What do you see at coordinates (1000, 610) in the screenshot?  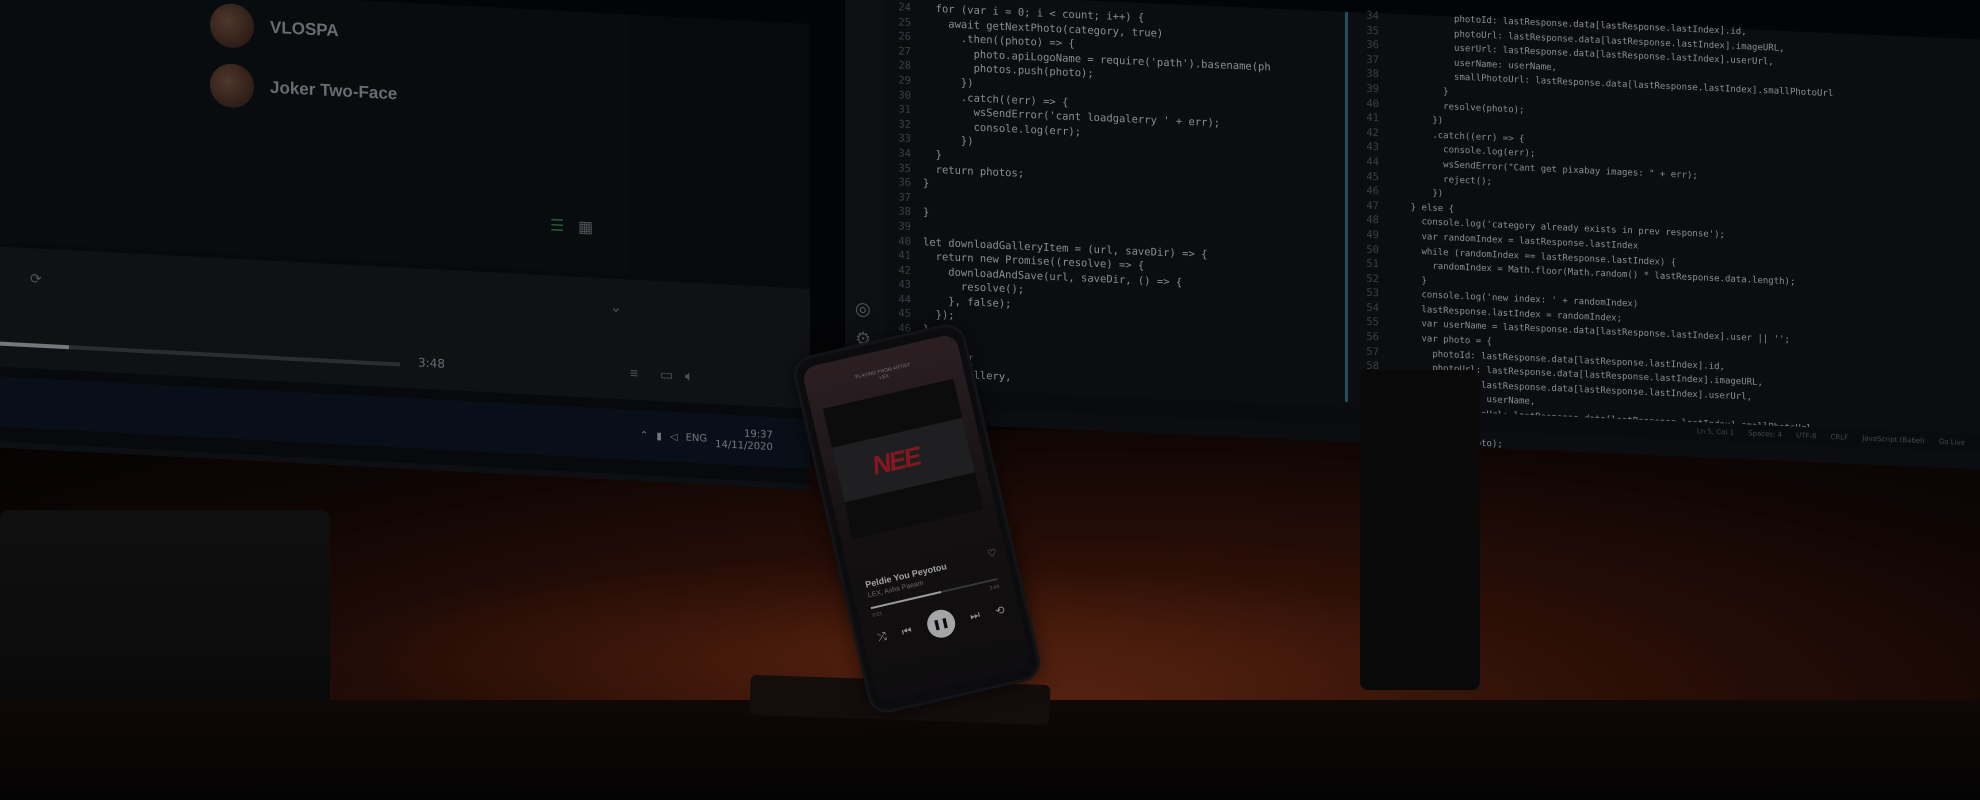 I see `repeat-icon: ⟲` at bounding box center [1000, 610].